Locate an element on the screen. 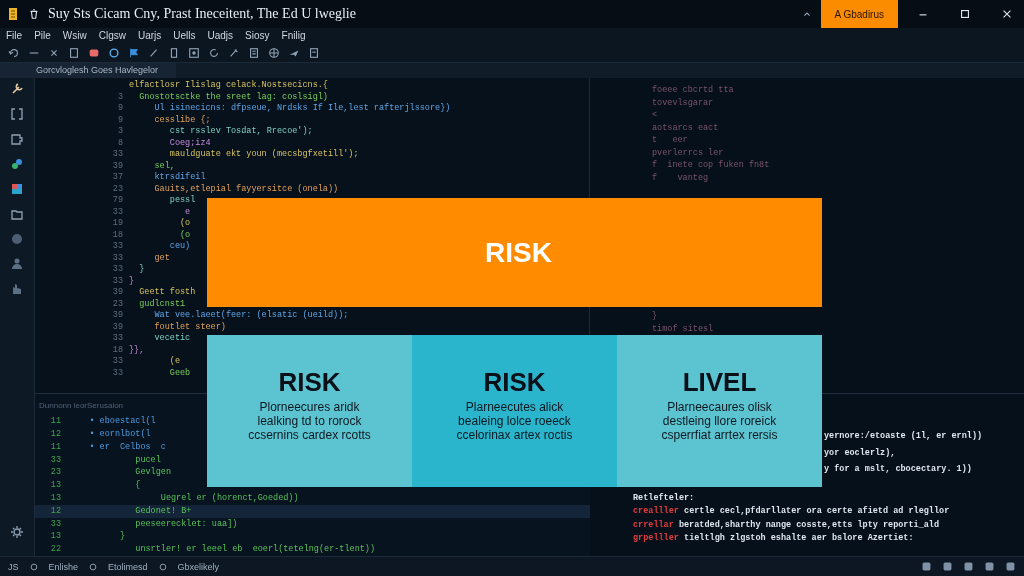 This screenshot has height=576, width=1024. banner-title: RISK is located at coordinates (518, 252).